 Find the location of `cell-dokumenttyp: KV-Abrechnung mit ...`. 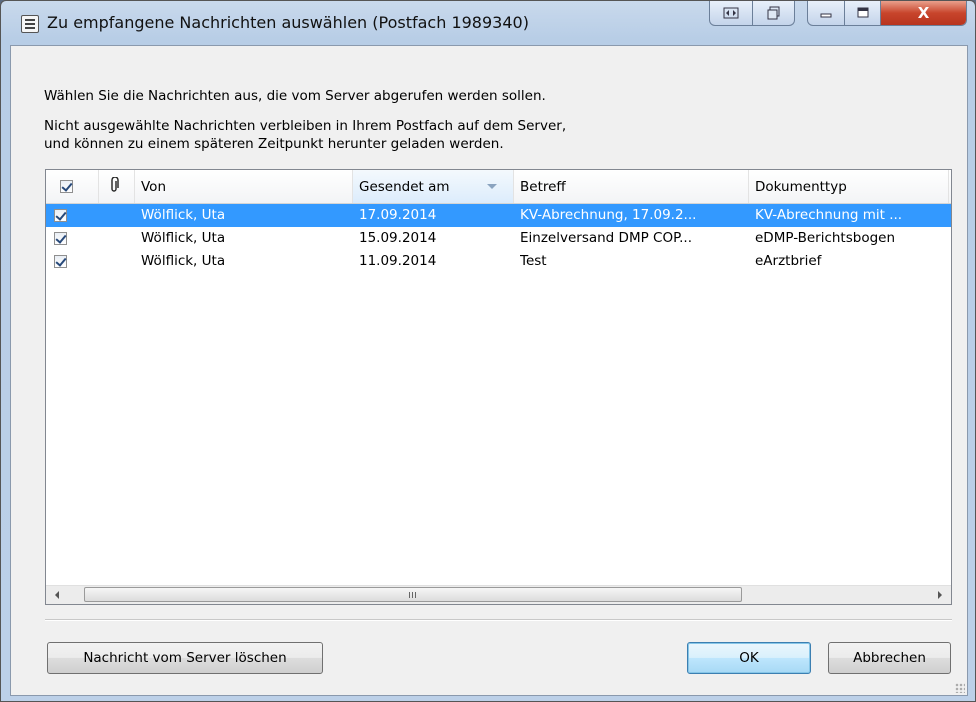

cell-dokumenttyp: KV-Abrechnung mit ... is located at coordinates (829, 215).